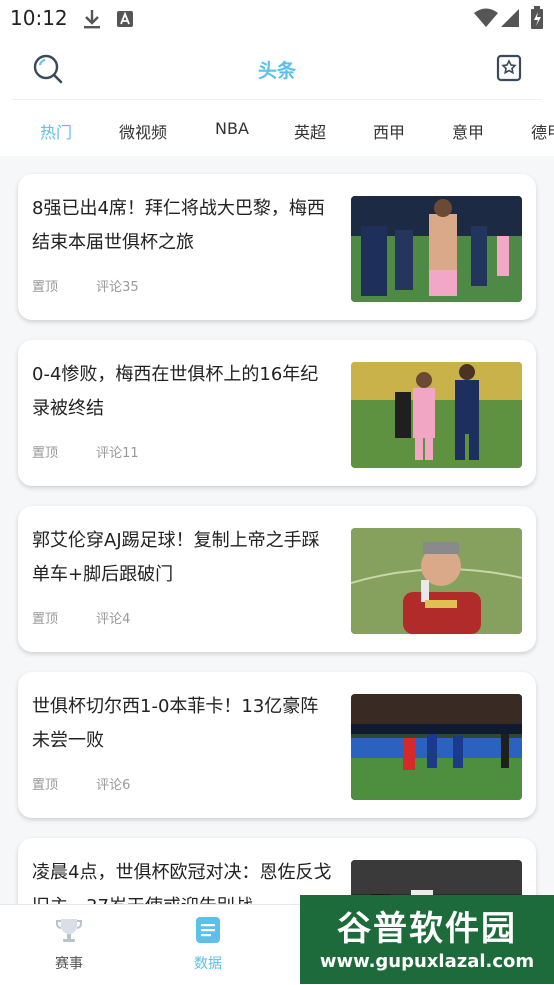 This screenshot has width=554, height=985. What do you see at coordinates (277, 19) in the screenshot?
I see `status-bar: 10:12` at bounding box center [277, 19].